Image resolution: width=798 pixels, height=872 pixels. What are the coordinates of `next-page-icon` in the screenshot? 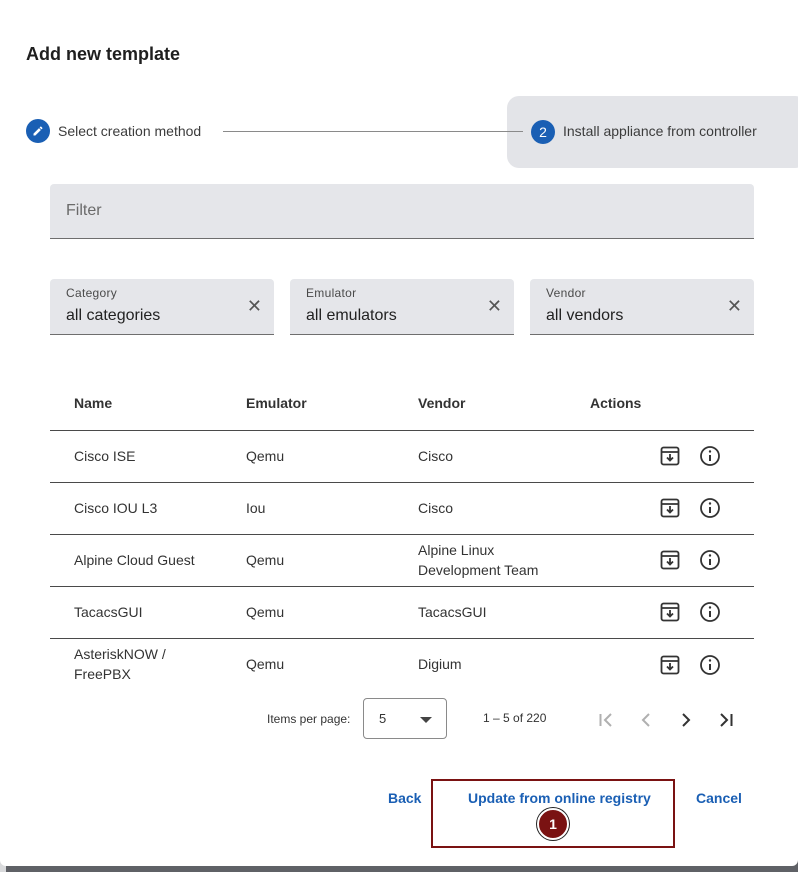 It's located at (686, 720).